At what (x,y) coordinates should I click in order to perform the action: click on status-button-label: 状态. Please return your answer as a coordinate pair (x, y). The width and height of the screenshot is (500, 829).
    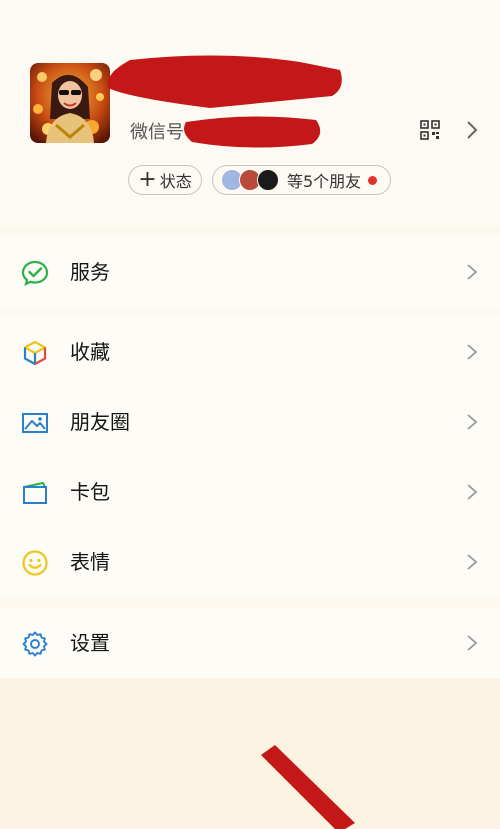
    Looking at the image, I should click on (175, 181).